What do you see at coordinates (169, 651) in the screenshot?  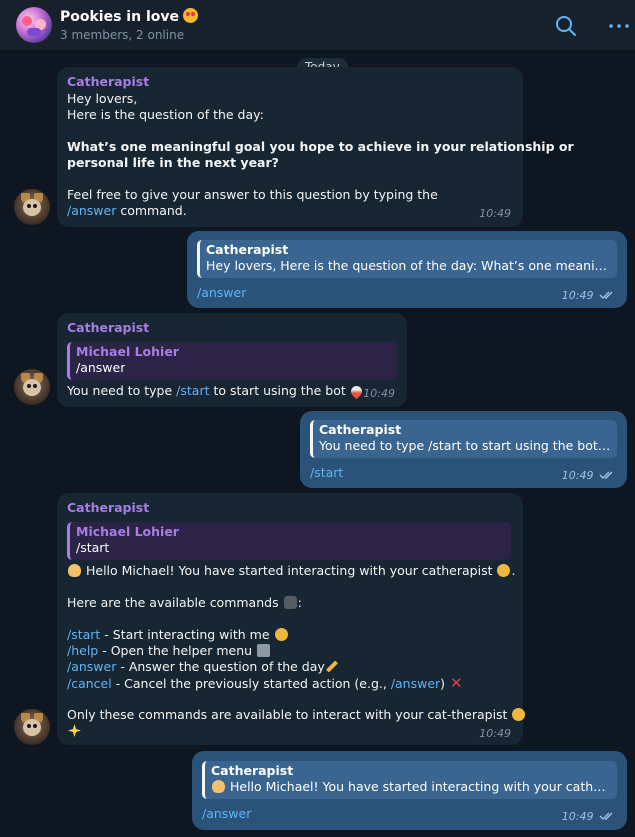 I see `command-item: /help - Open the helper menu` at bounding box center [169, 651].